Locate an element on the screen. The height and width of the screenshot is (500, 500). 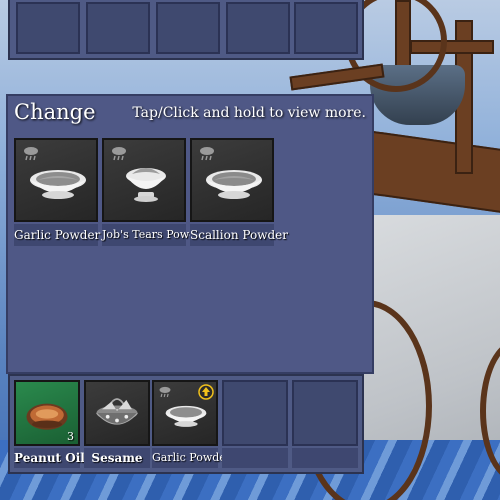
change-item: Job's Tears Powder is located at coordinates (155, 192).